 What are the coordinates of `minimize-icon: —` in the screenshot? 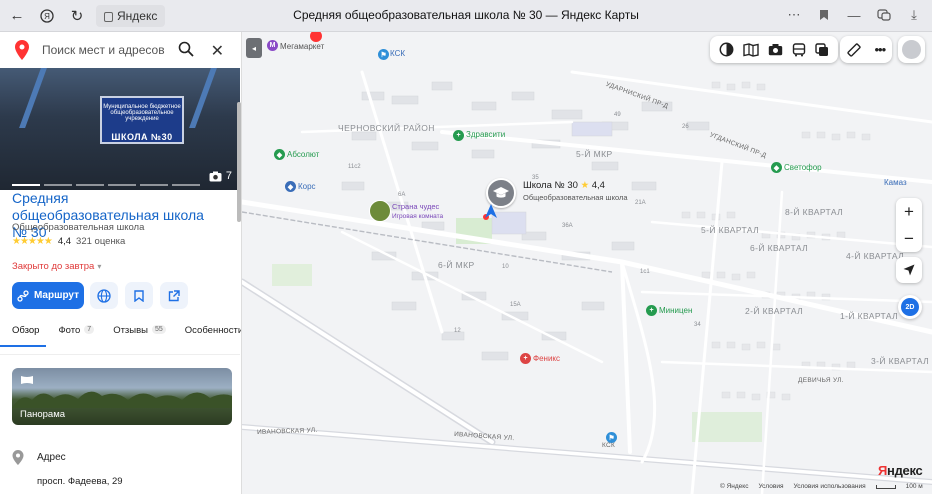 It's located at (854, 15).